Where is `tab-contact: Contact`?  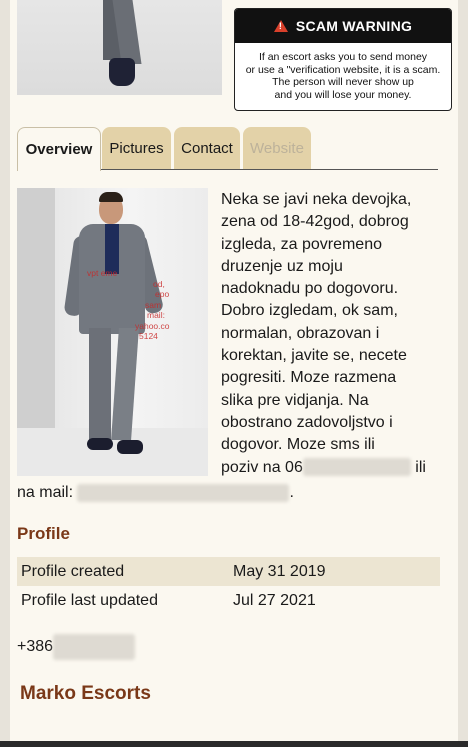
tab-contact: Contact is located at coordinates (207, 148).